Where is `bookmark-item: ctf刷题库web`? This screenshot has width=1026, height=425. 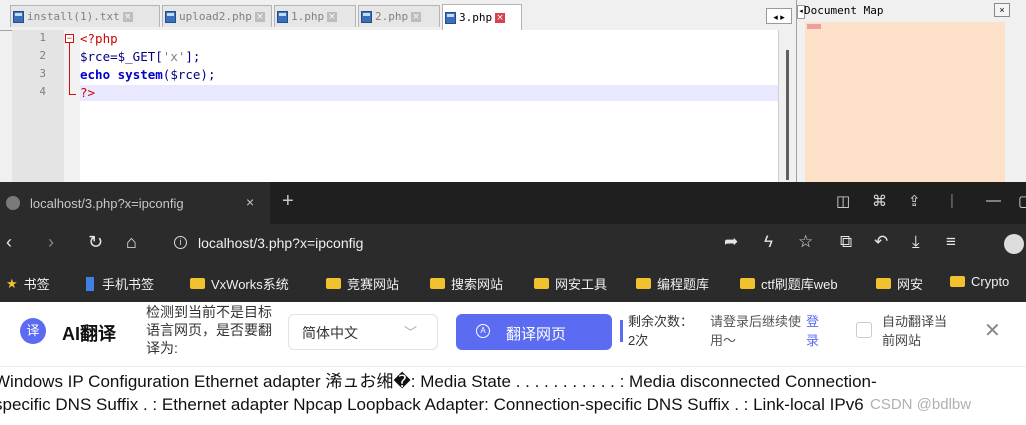 bookmark-item: ctf刷题库web is located at coordinates (789, 283).